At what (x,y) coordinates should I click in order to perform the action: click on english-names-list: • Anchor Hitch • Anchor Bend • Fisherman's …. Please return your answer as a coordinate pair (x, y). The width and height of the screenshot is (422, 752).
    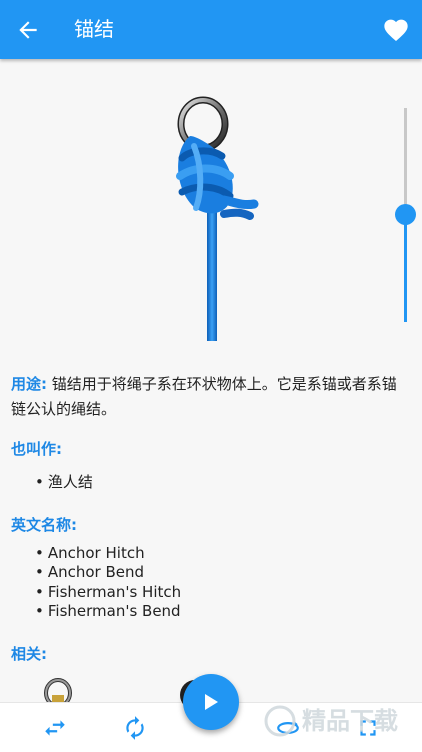
    Looking at the image, I should click on (210, 583).